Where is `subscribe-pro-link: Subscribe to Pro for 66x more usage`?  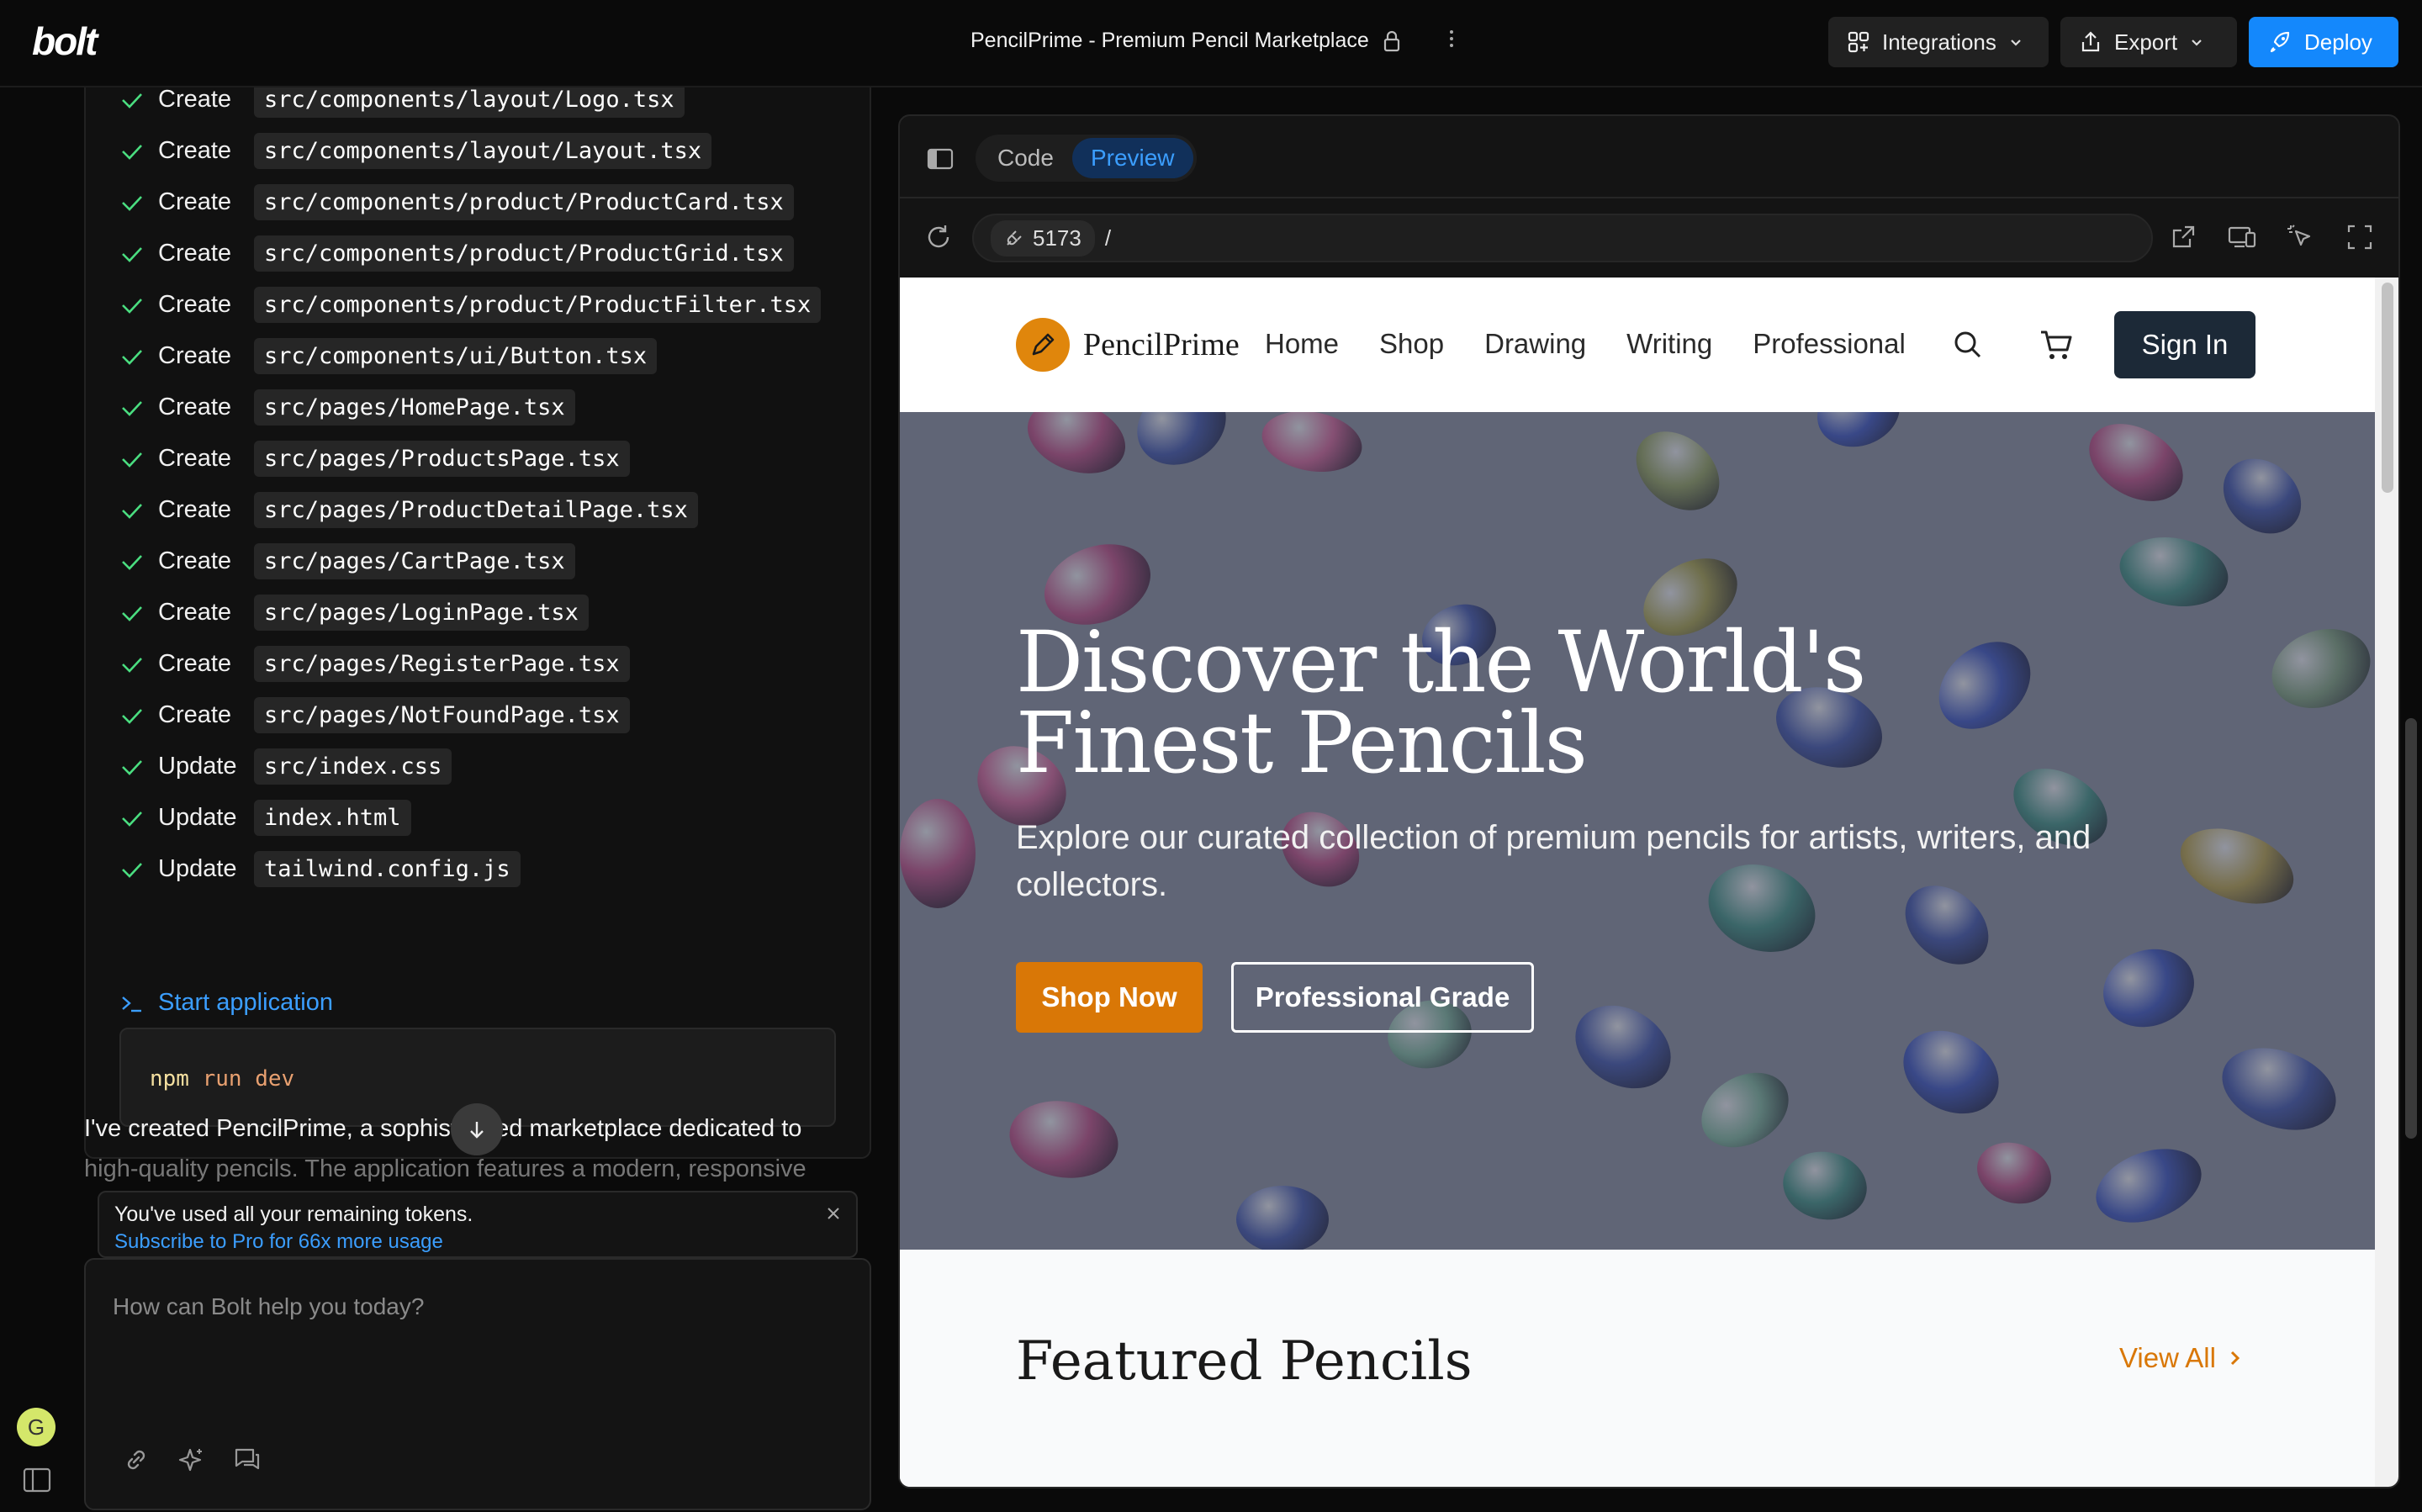
subscribe-pro-link: Subscribe to Pro for 66x more usage is located at coordinates (477, 1242).